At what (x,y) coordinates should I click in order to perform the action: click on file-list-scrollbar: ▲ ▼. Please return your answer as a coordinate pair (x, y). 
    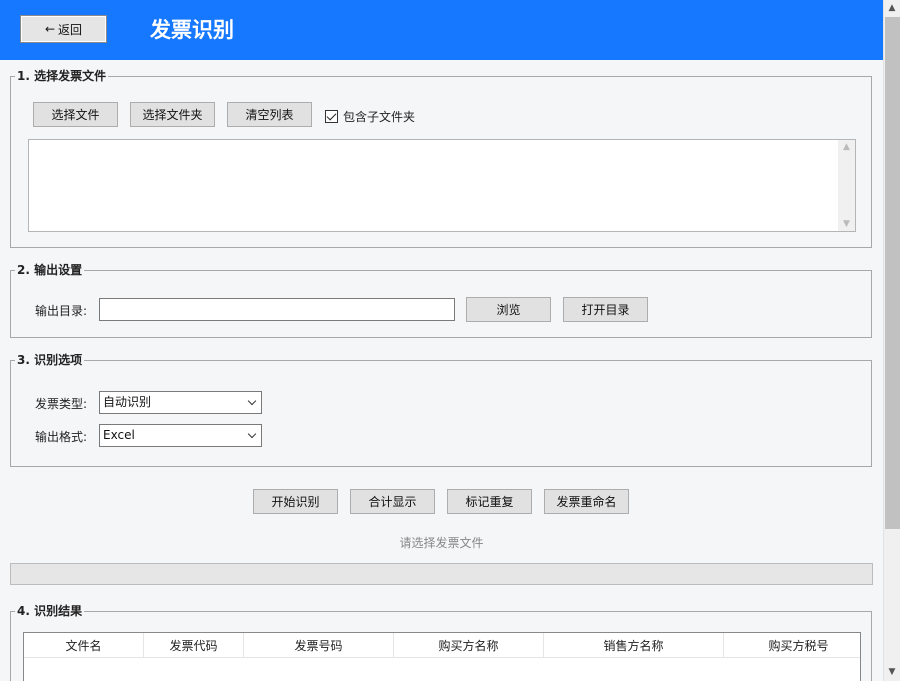
    Looking at the image, I should click on (846, 185).